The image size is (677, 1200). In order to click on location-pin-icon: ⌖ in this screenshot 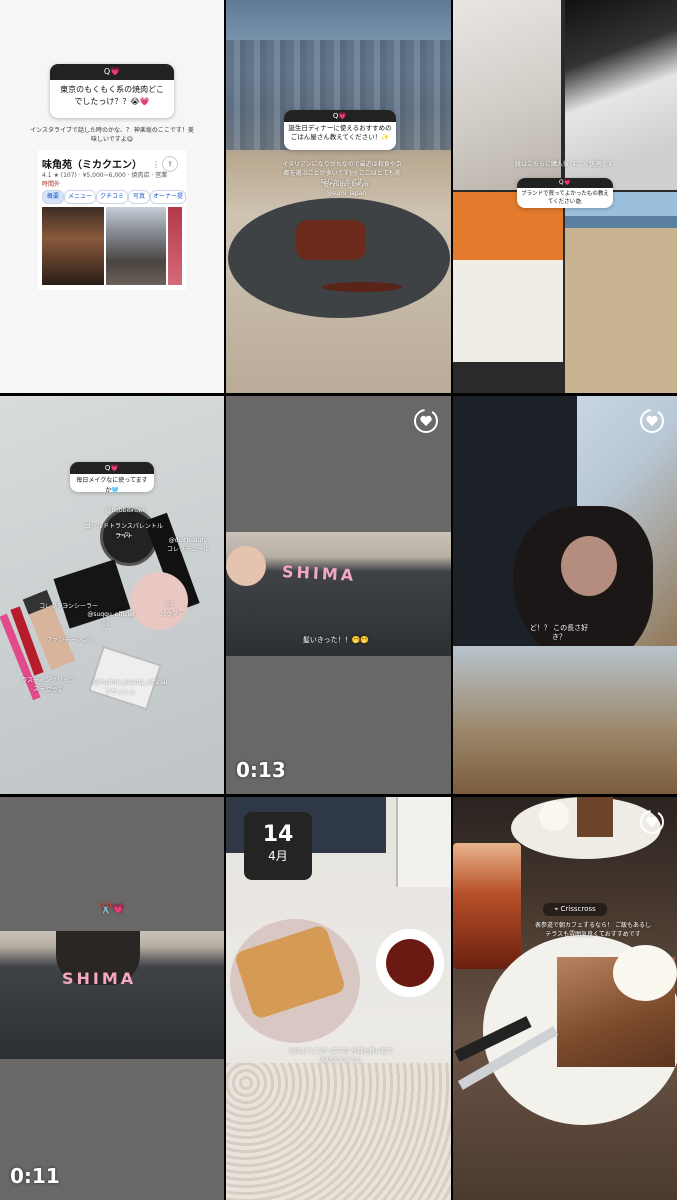, I will do `click(556, 909)`.